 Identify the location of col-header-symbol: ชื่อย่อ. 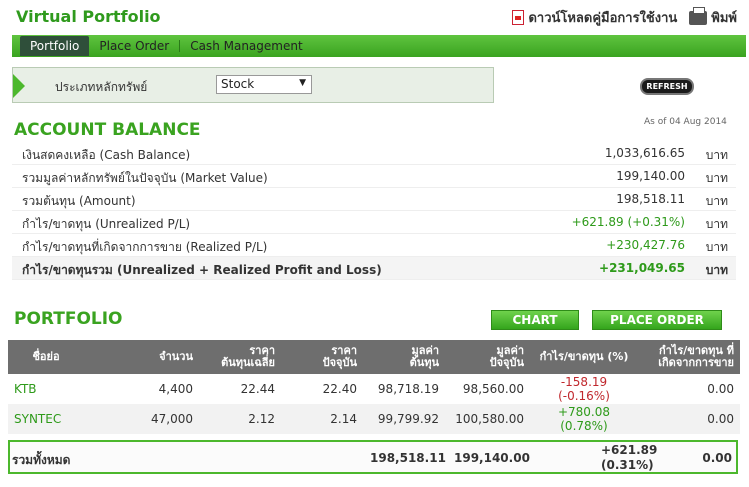
(46, 357).